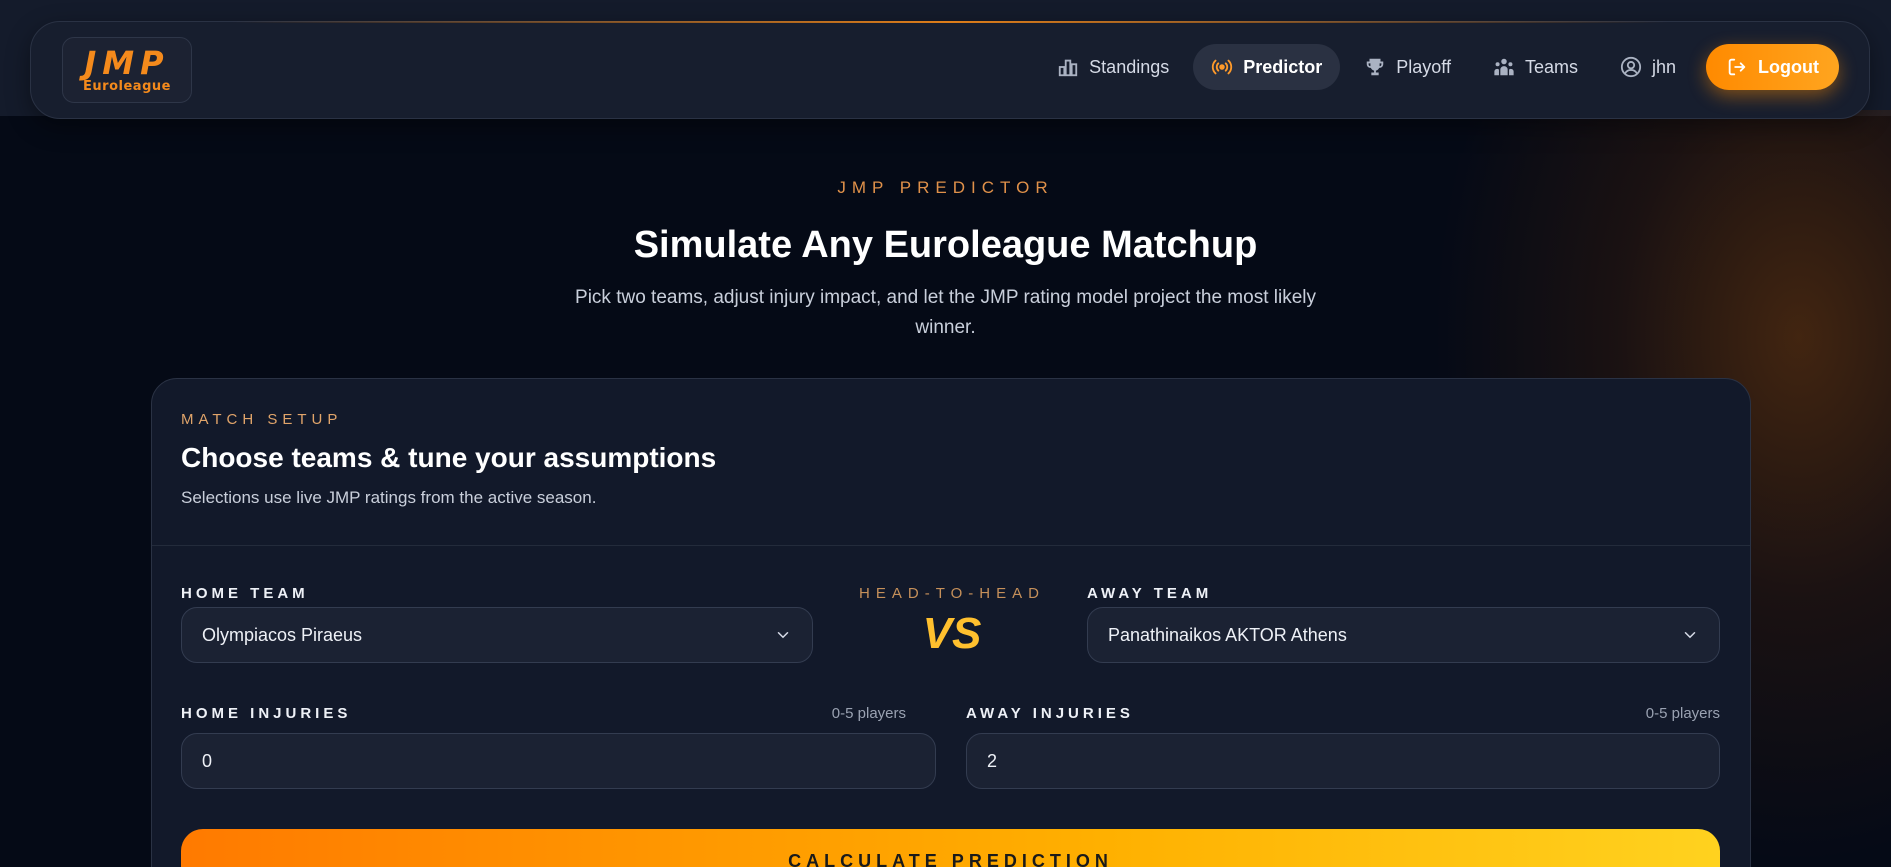  What do you see at coordinates (945, 187) in the screenshot?
I see `hero-eyebrow: JMP PREDICTOR` at bounding box center [945, 187].